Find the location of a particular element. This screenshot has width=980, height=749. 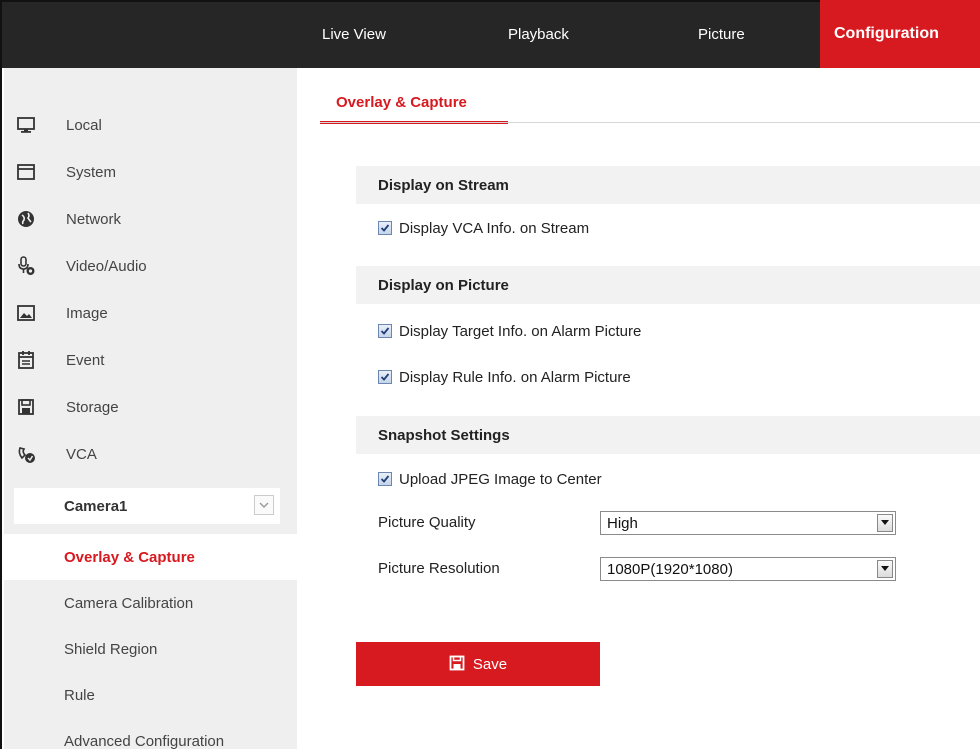

save-button: Save is located at coordinates (478, 664).